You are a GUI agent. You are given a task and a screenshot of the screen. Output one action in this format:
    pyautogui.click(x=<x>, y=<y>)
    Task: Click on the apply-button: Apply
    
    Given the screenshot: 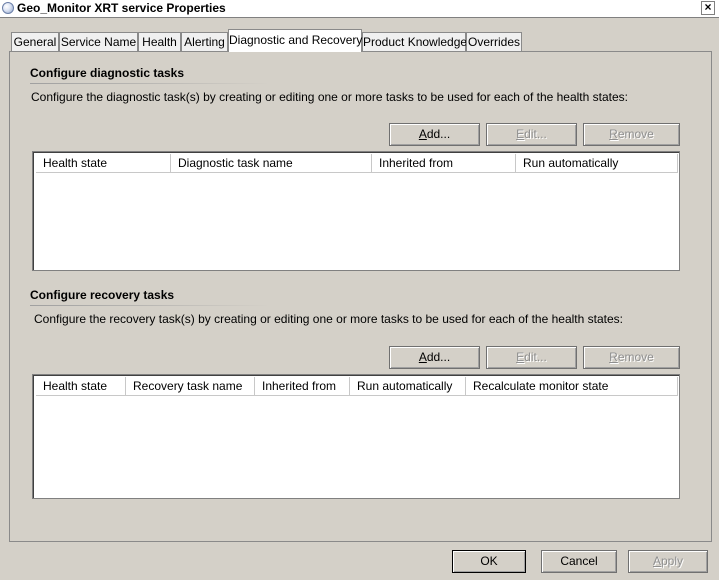 What is the action you would take?
    pyautogui.click(x=668, y=561)
    